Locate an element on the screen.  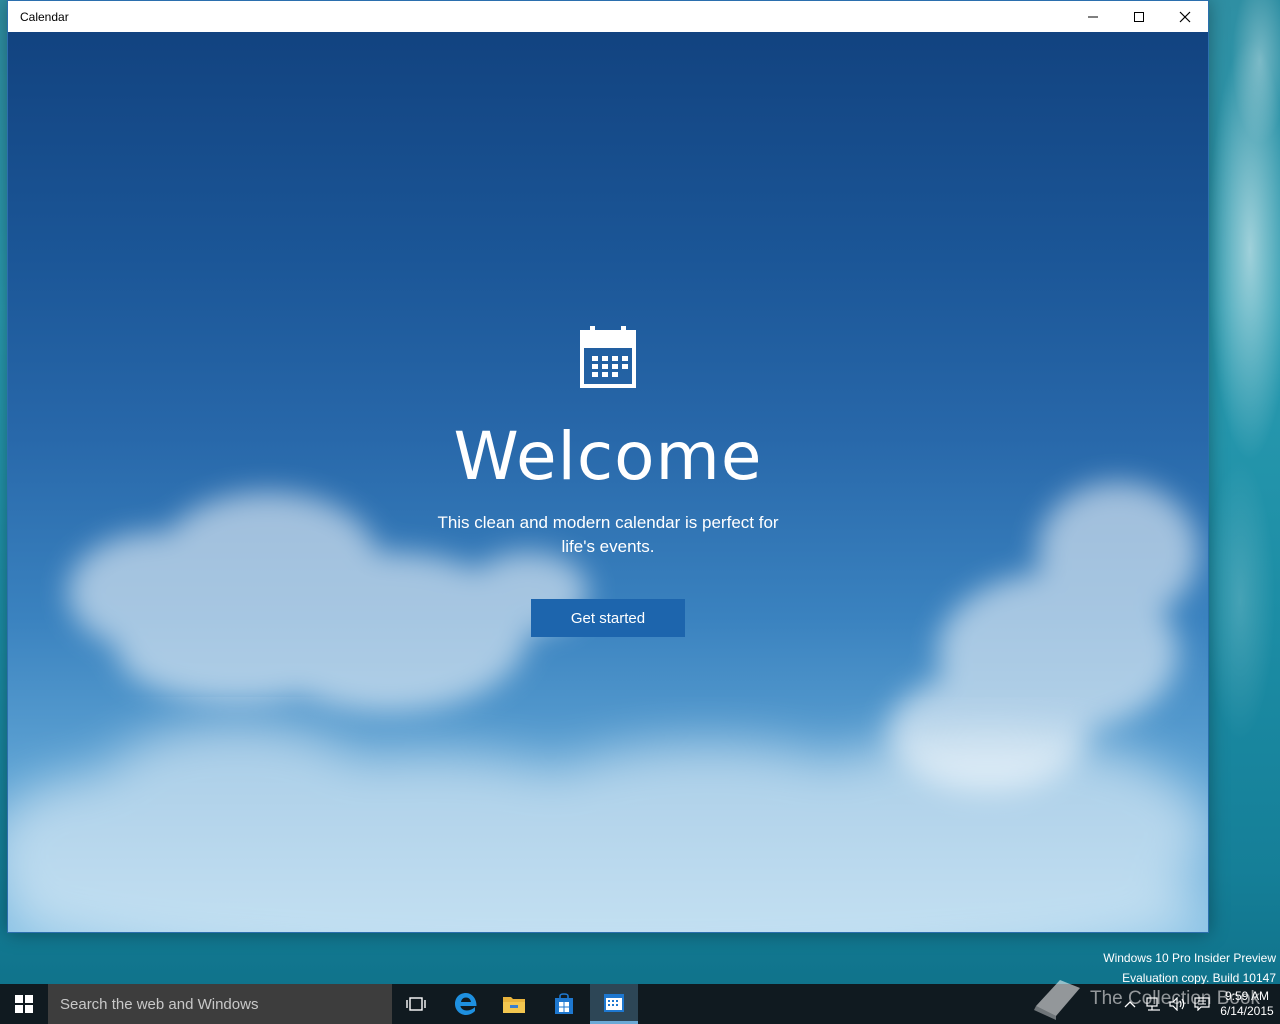
book-icon is located at coordinates (1057, 1000).